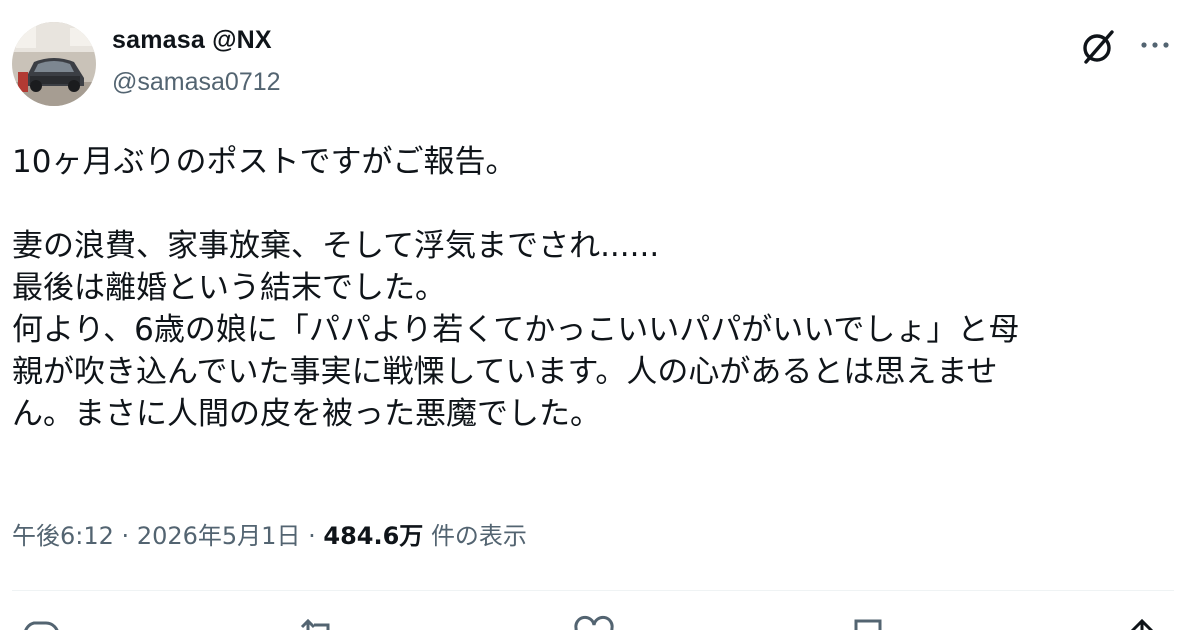  What do you see at coordinates (373, 536) in the screenshot?
I see `views-count: 484.6万` at bounding box center [373, 536].